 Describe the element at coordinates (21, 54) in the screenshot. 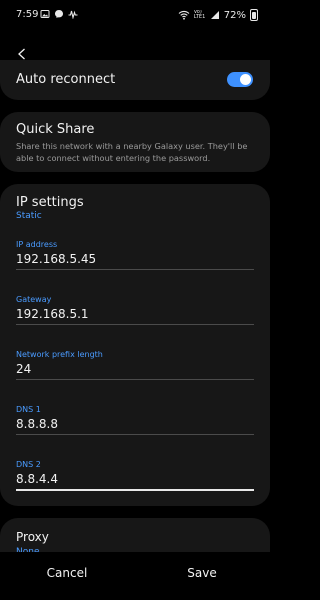

I see `back-arrow-icon` at that location.